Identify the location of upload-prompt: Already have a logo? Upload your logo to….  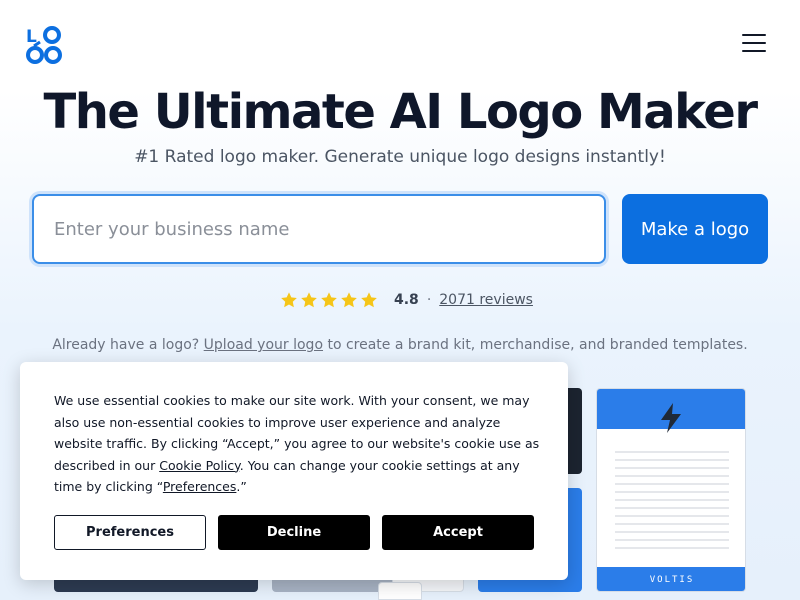
(400, 345).